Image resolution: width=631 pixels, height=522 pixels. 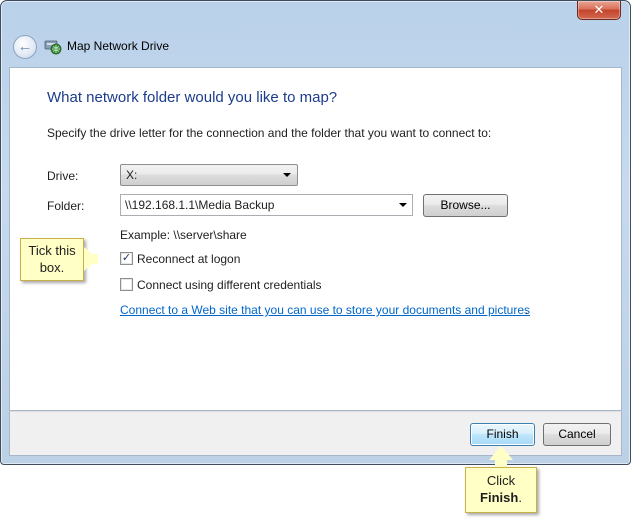 What do you see at coordinates (501, 480) in the screenshot?
I see `click-callout-line1: Click` at bounding box center [501, 480].